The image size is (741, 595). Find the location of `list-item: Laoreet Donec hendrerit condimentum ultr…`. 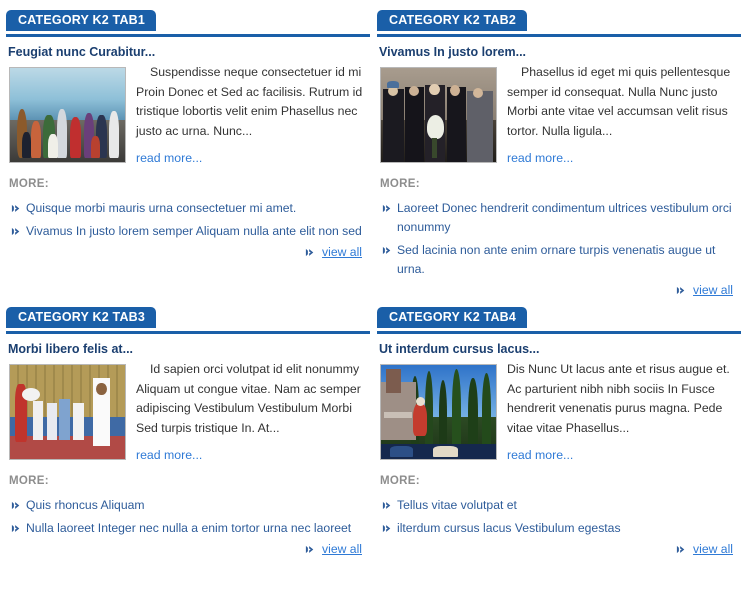

list-item: Laoreet Donec hendrerit condimentum ultr… is located at coordinates (559, 218).